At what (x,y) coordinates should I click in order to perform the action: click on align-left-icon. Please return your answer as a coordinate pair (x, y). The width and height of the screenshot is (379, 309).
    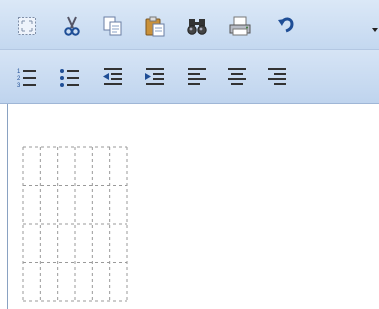
    Looking at the image, I should click on (197, 77).